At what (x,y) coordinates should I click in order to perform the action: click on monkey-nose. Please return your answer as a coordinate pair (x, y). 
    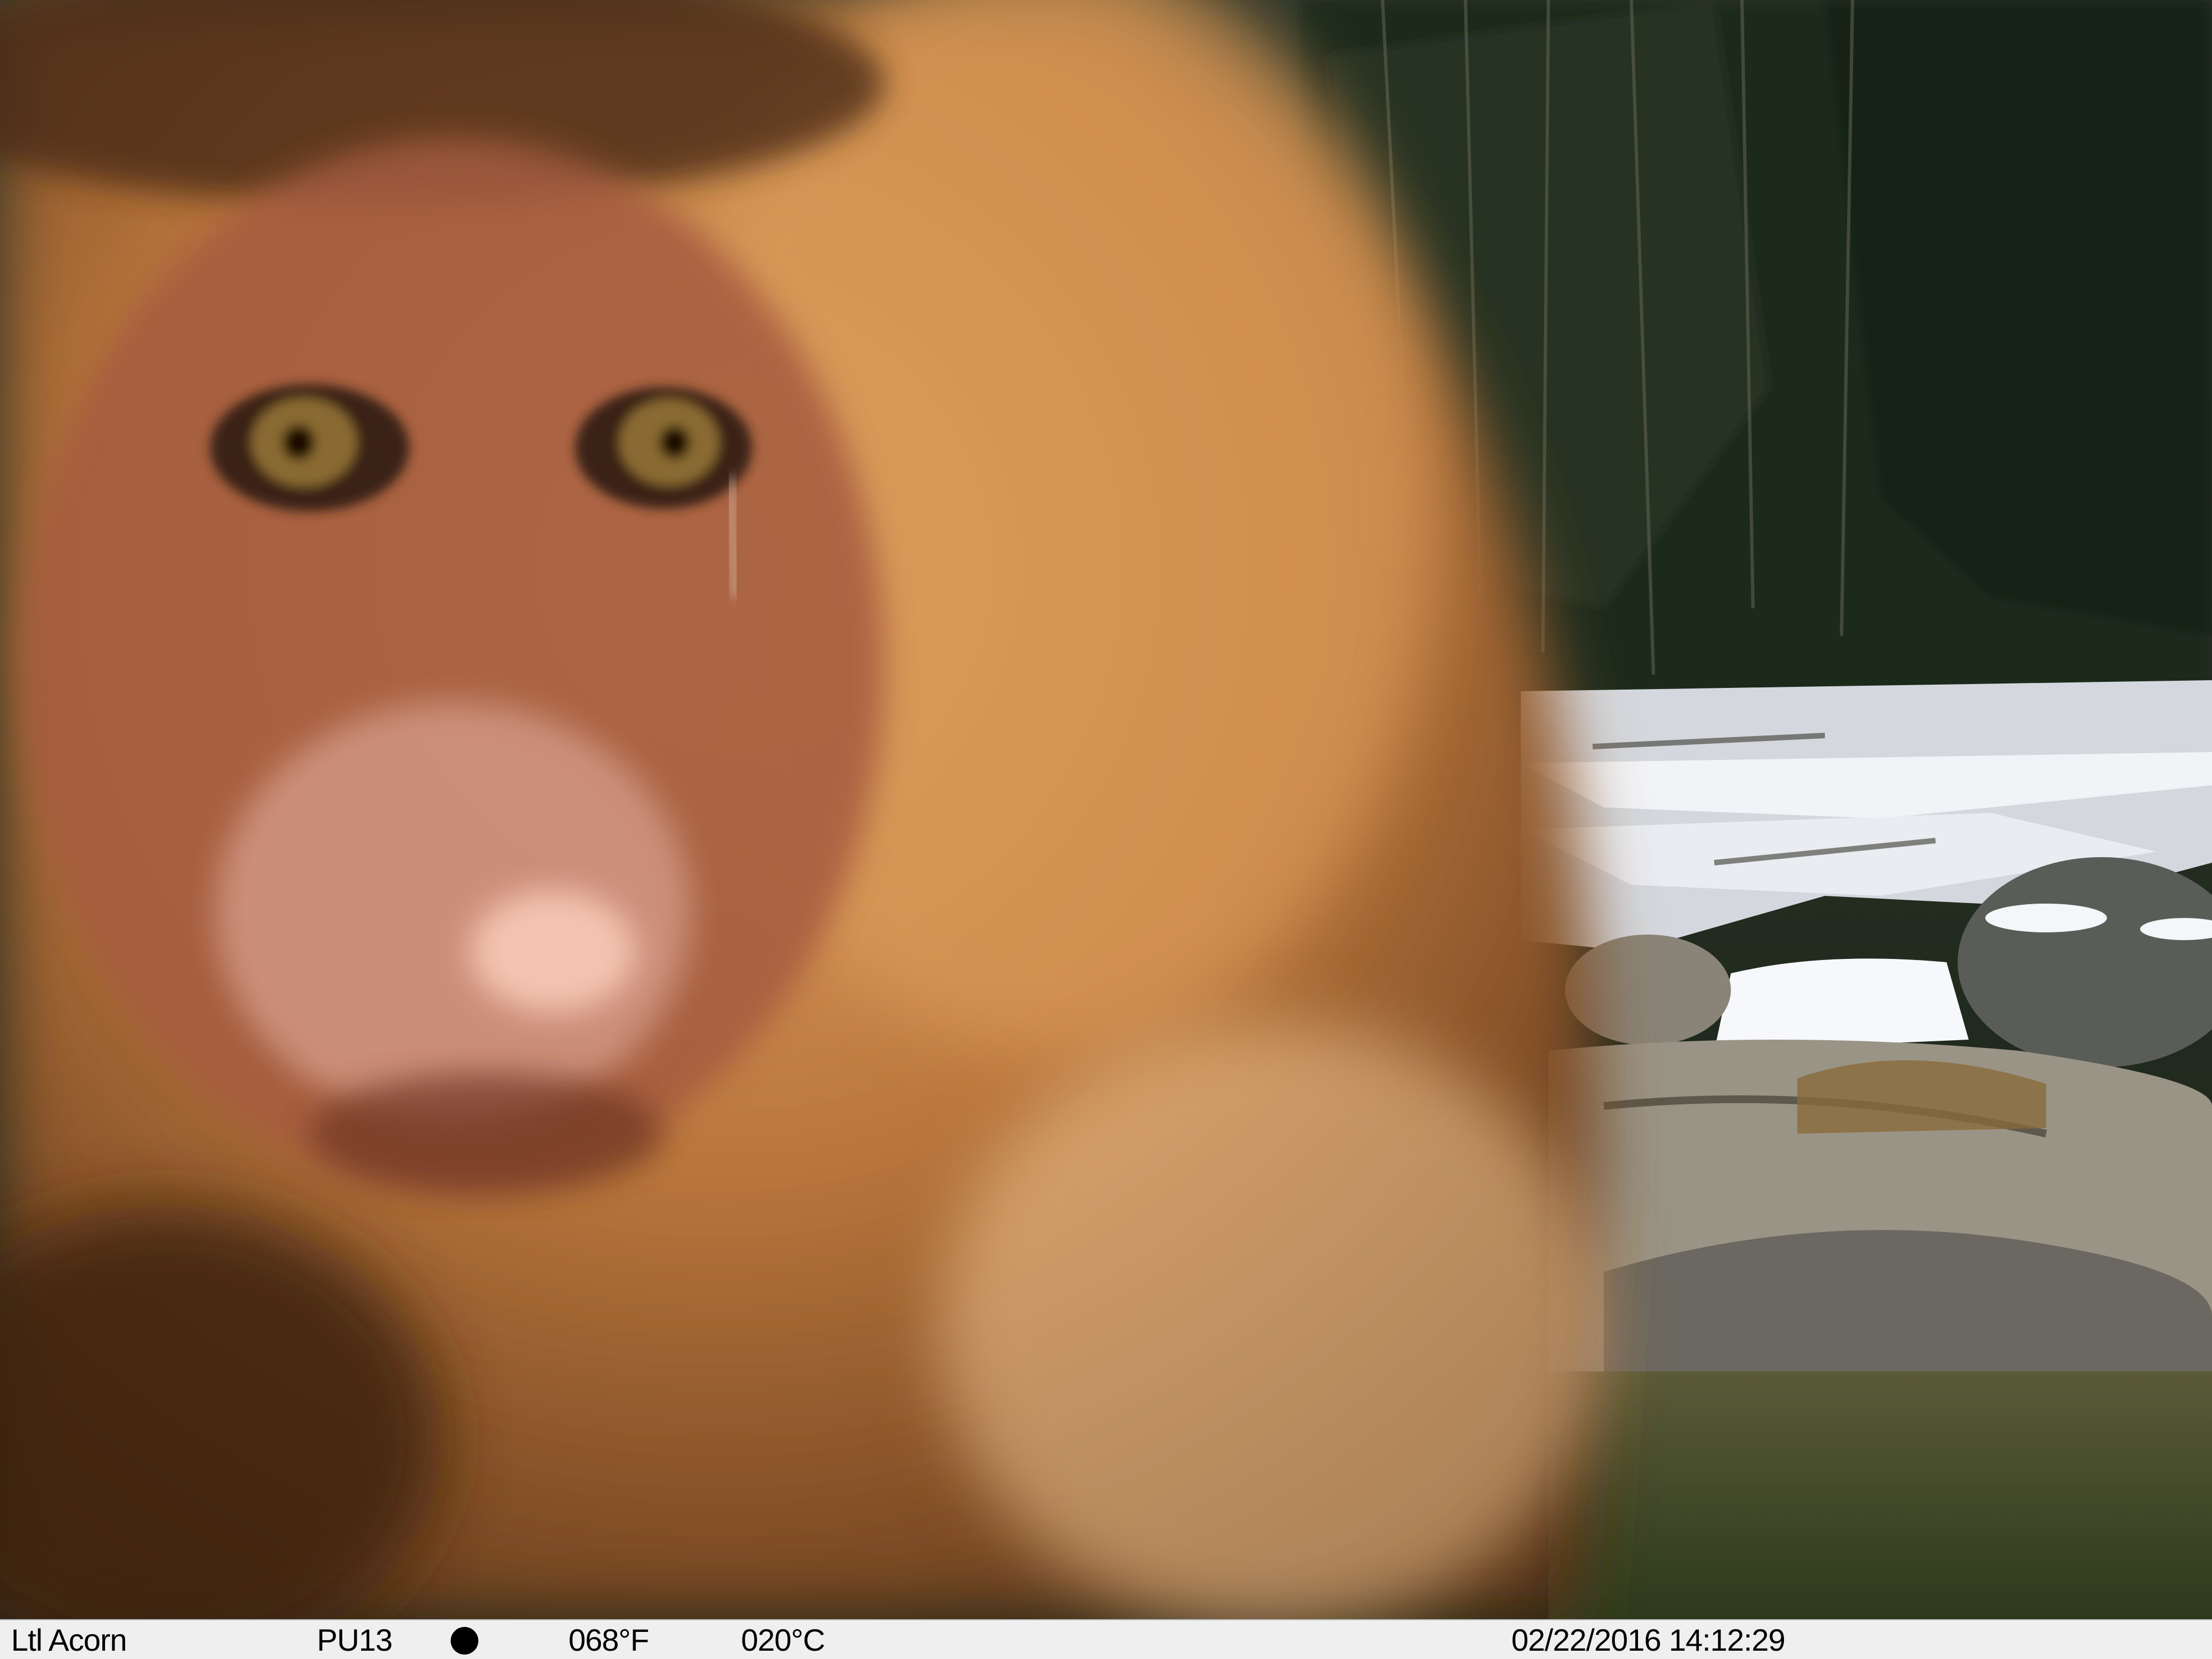
    Looking at the image, I should click on (553, 951).